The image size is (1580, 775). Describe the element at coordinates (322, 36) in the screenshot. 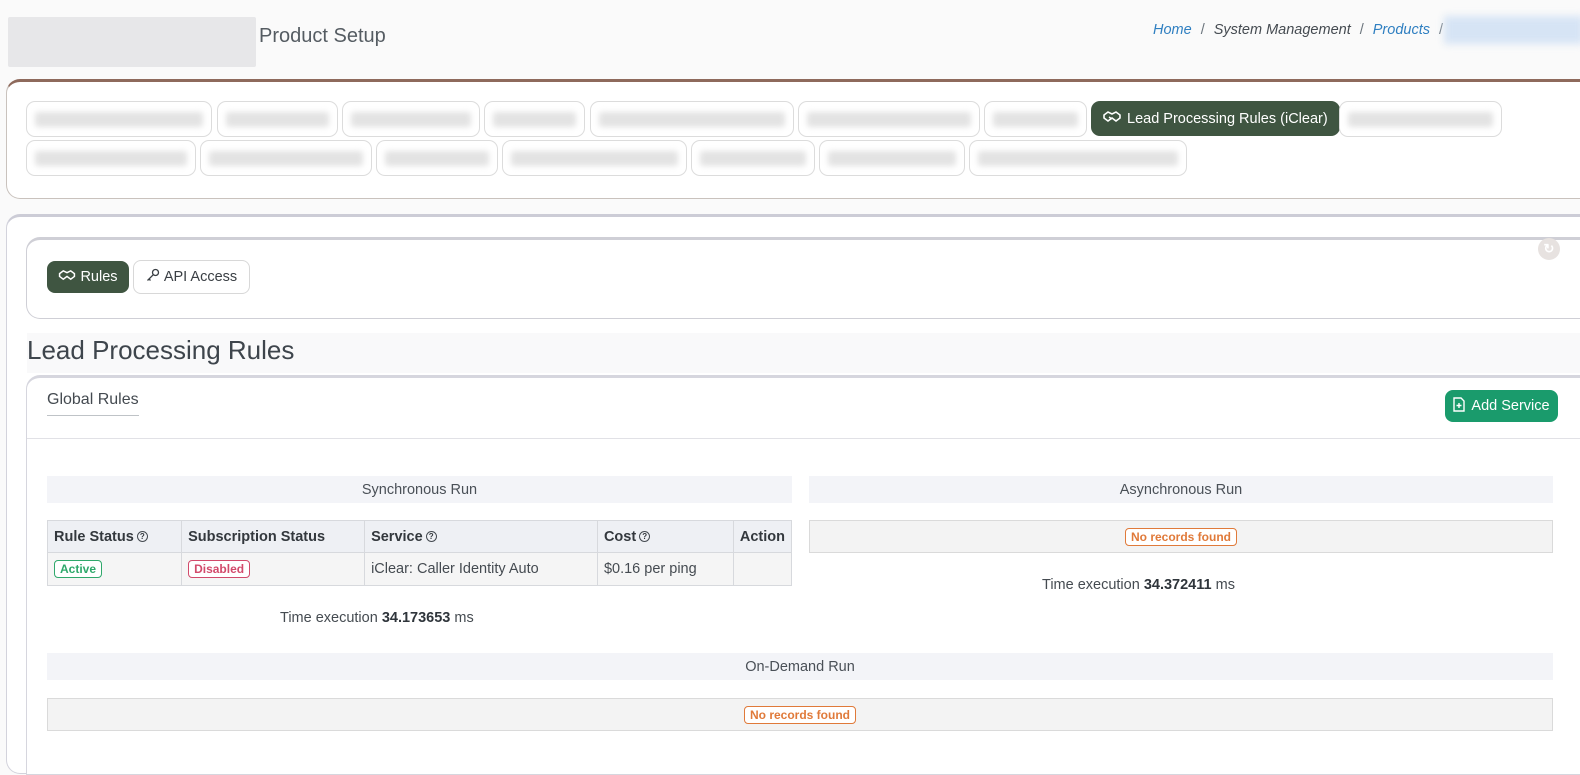

I see `page-title: Product Setup` at that location.